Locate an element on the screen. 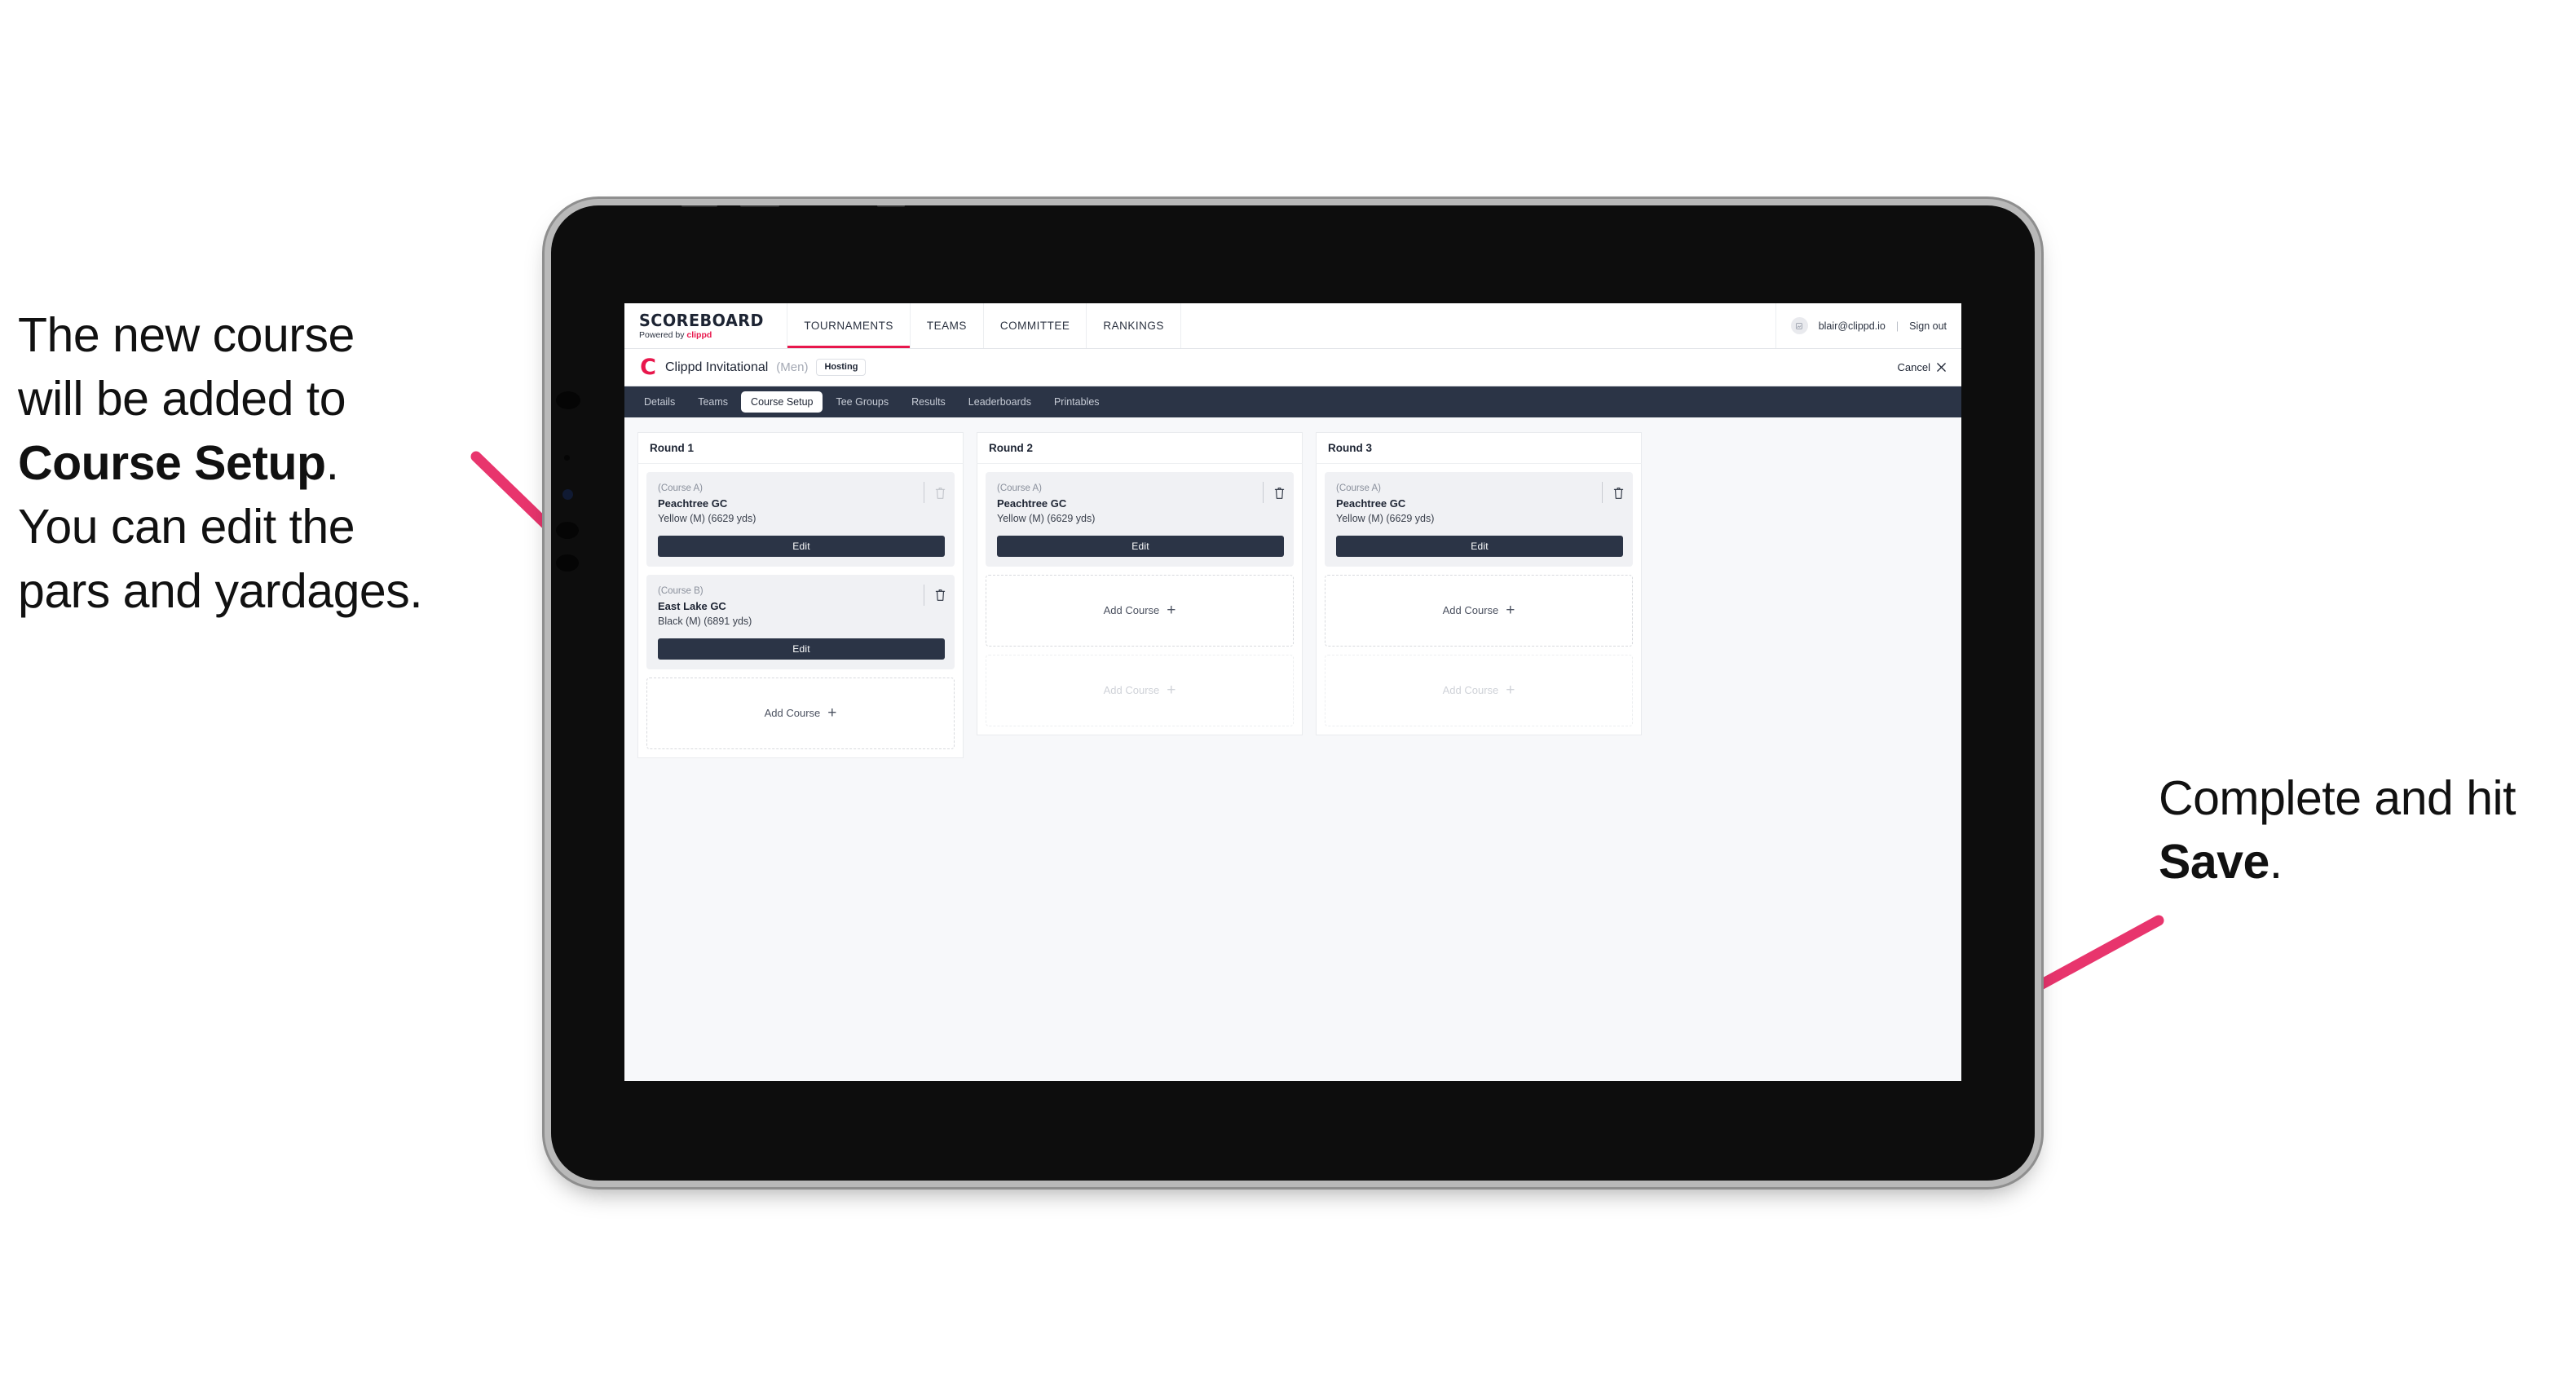 This screenshot has height=1386, width=2576. course-tee-info: Black (M) (6891 yds) is located at coordinates (705, 622).